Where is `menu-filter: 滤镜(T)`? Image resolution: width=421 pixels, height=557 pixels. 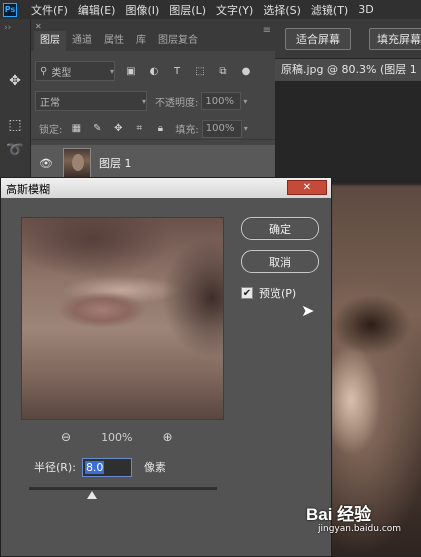
menu-filter: 滤镜(T) is located at coordinates (329, 10).